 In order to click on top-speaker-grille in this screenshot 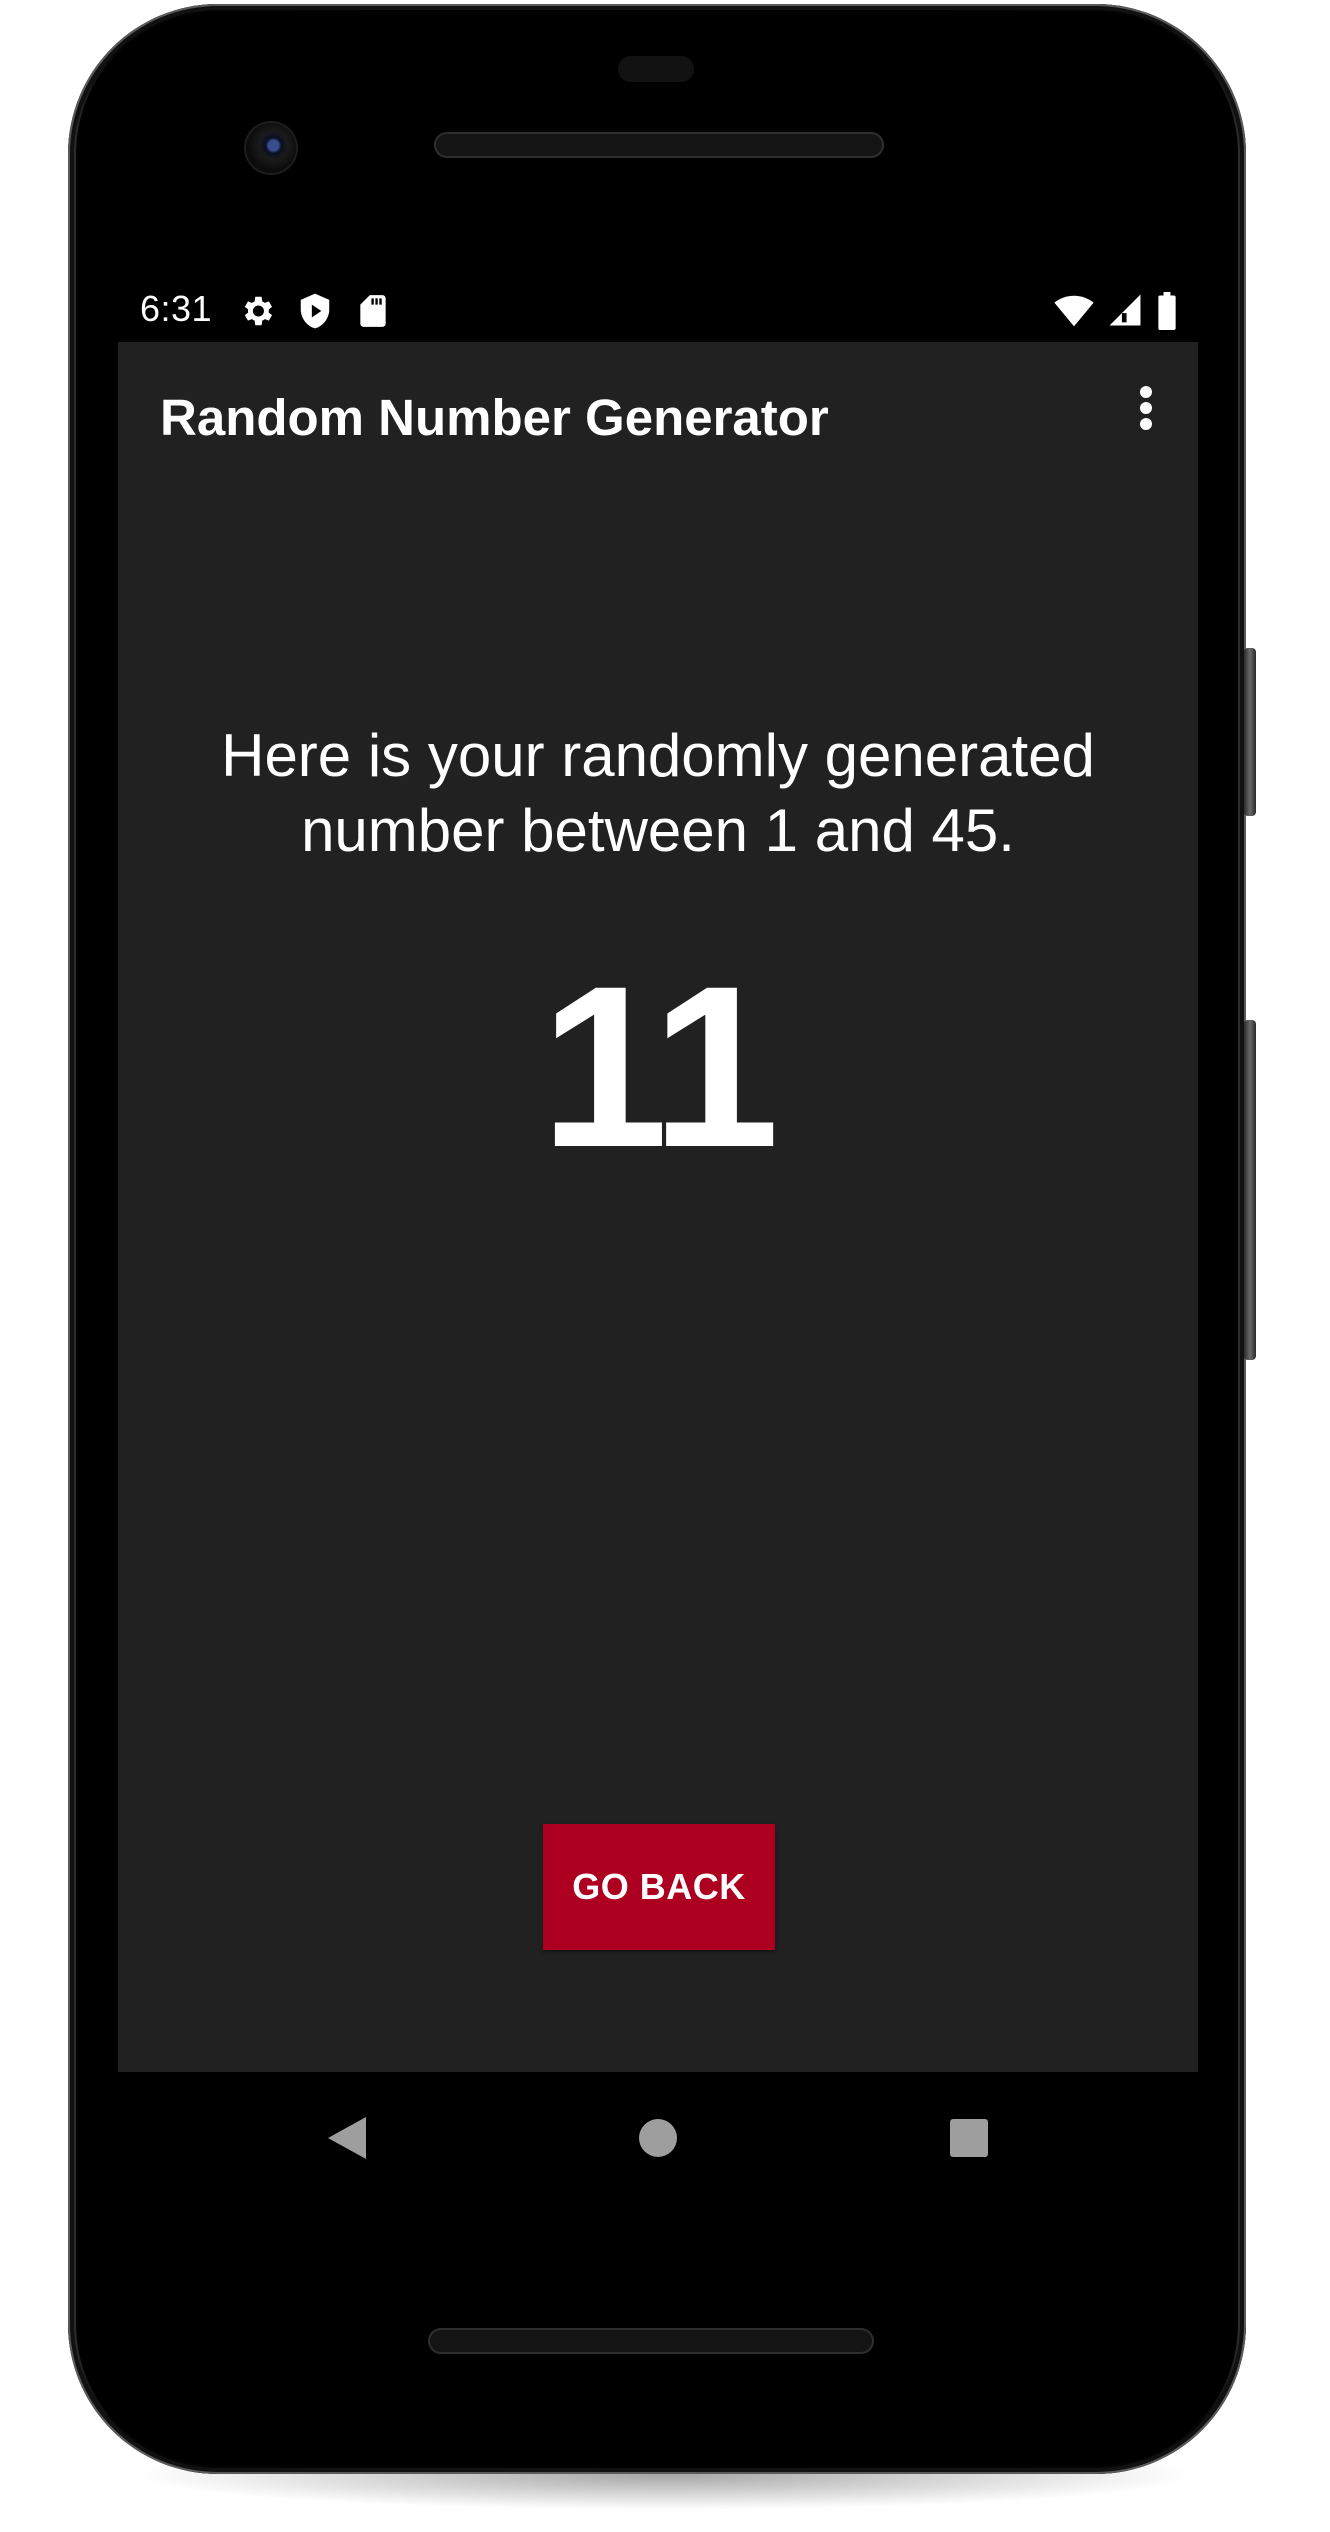, I will do `click(659, 145)`.